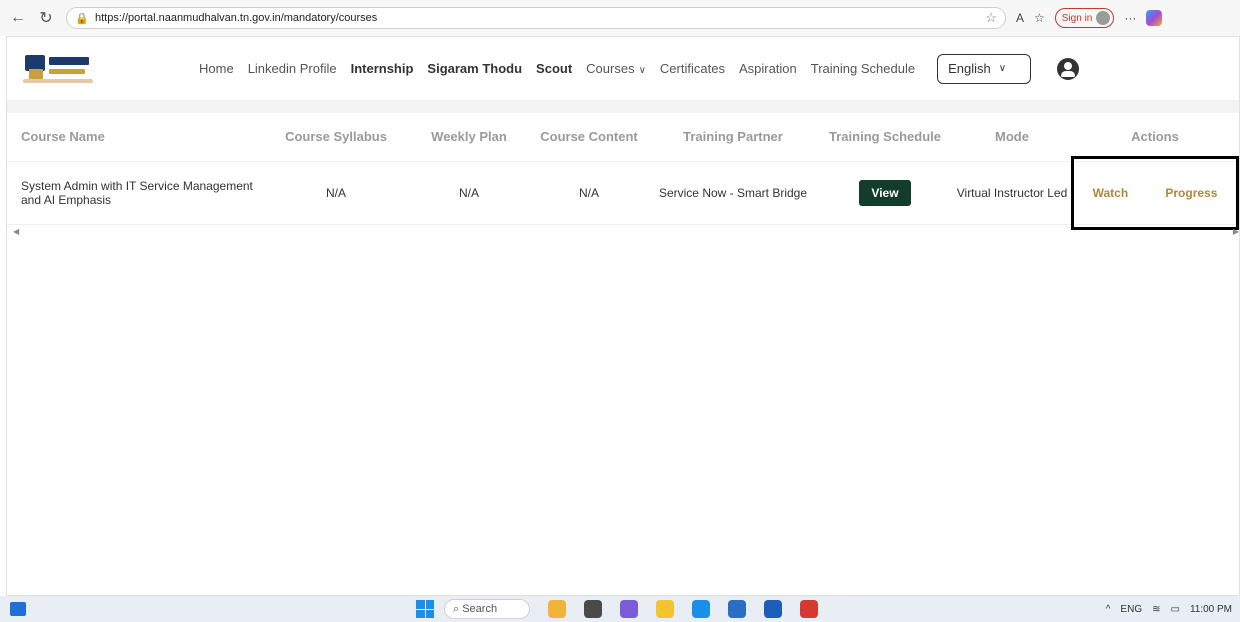 This screenshot has height=622, width=1240. What do you see at coordinates (969, 68) in the screenshot?
I see `language-value: English` at bounding box center [969, 68].